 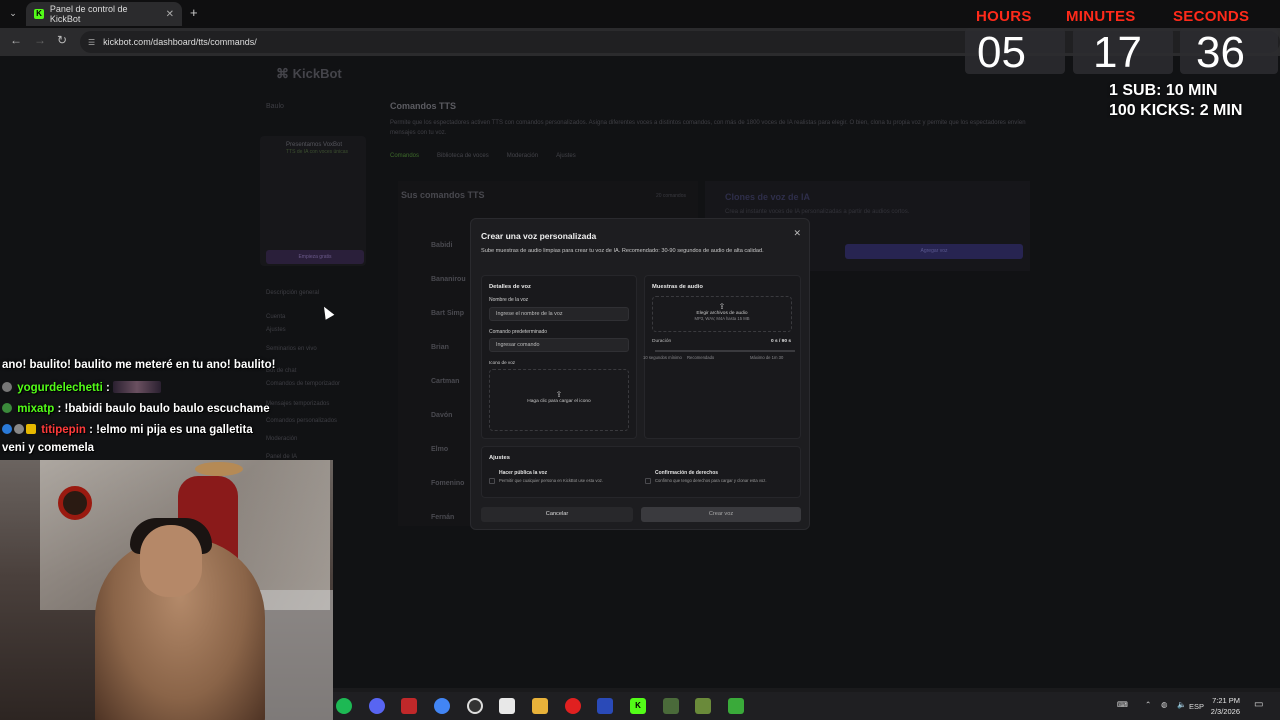 I want to click on tab-settings: Ajustes, so click(x=566, y=156).